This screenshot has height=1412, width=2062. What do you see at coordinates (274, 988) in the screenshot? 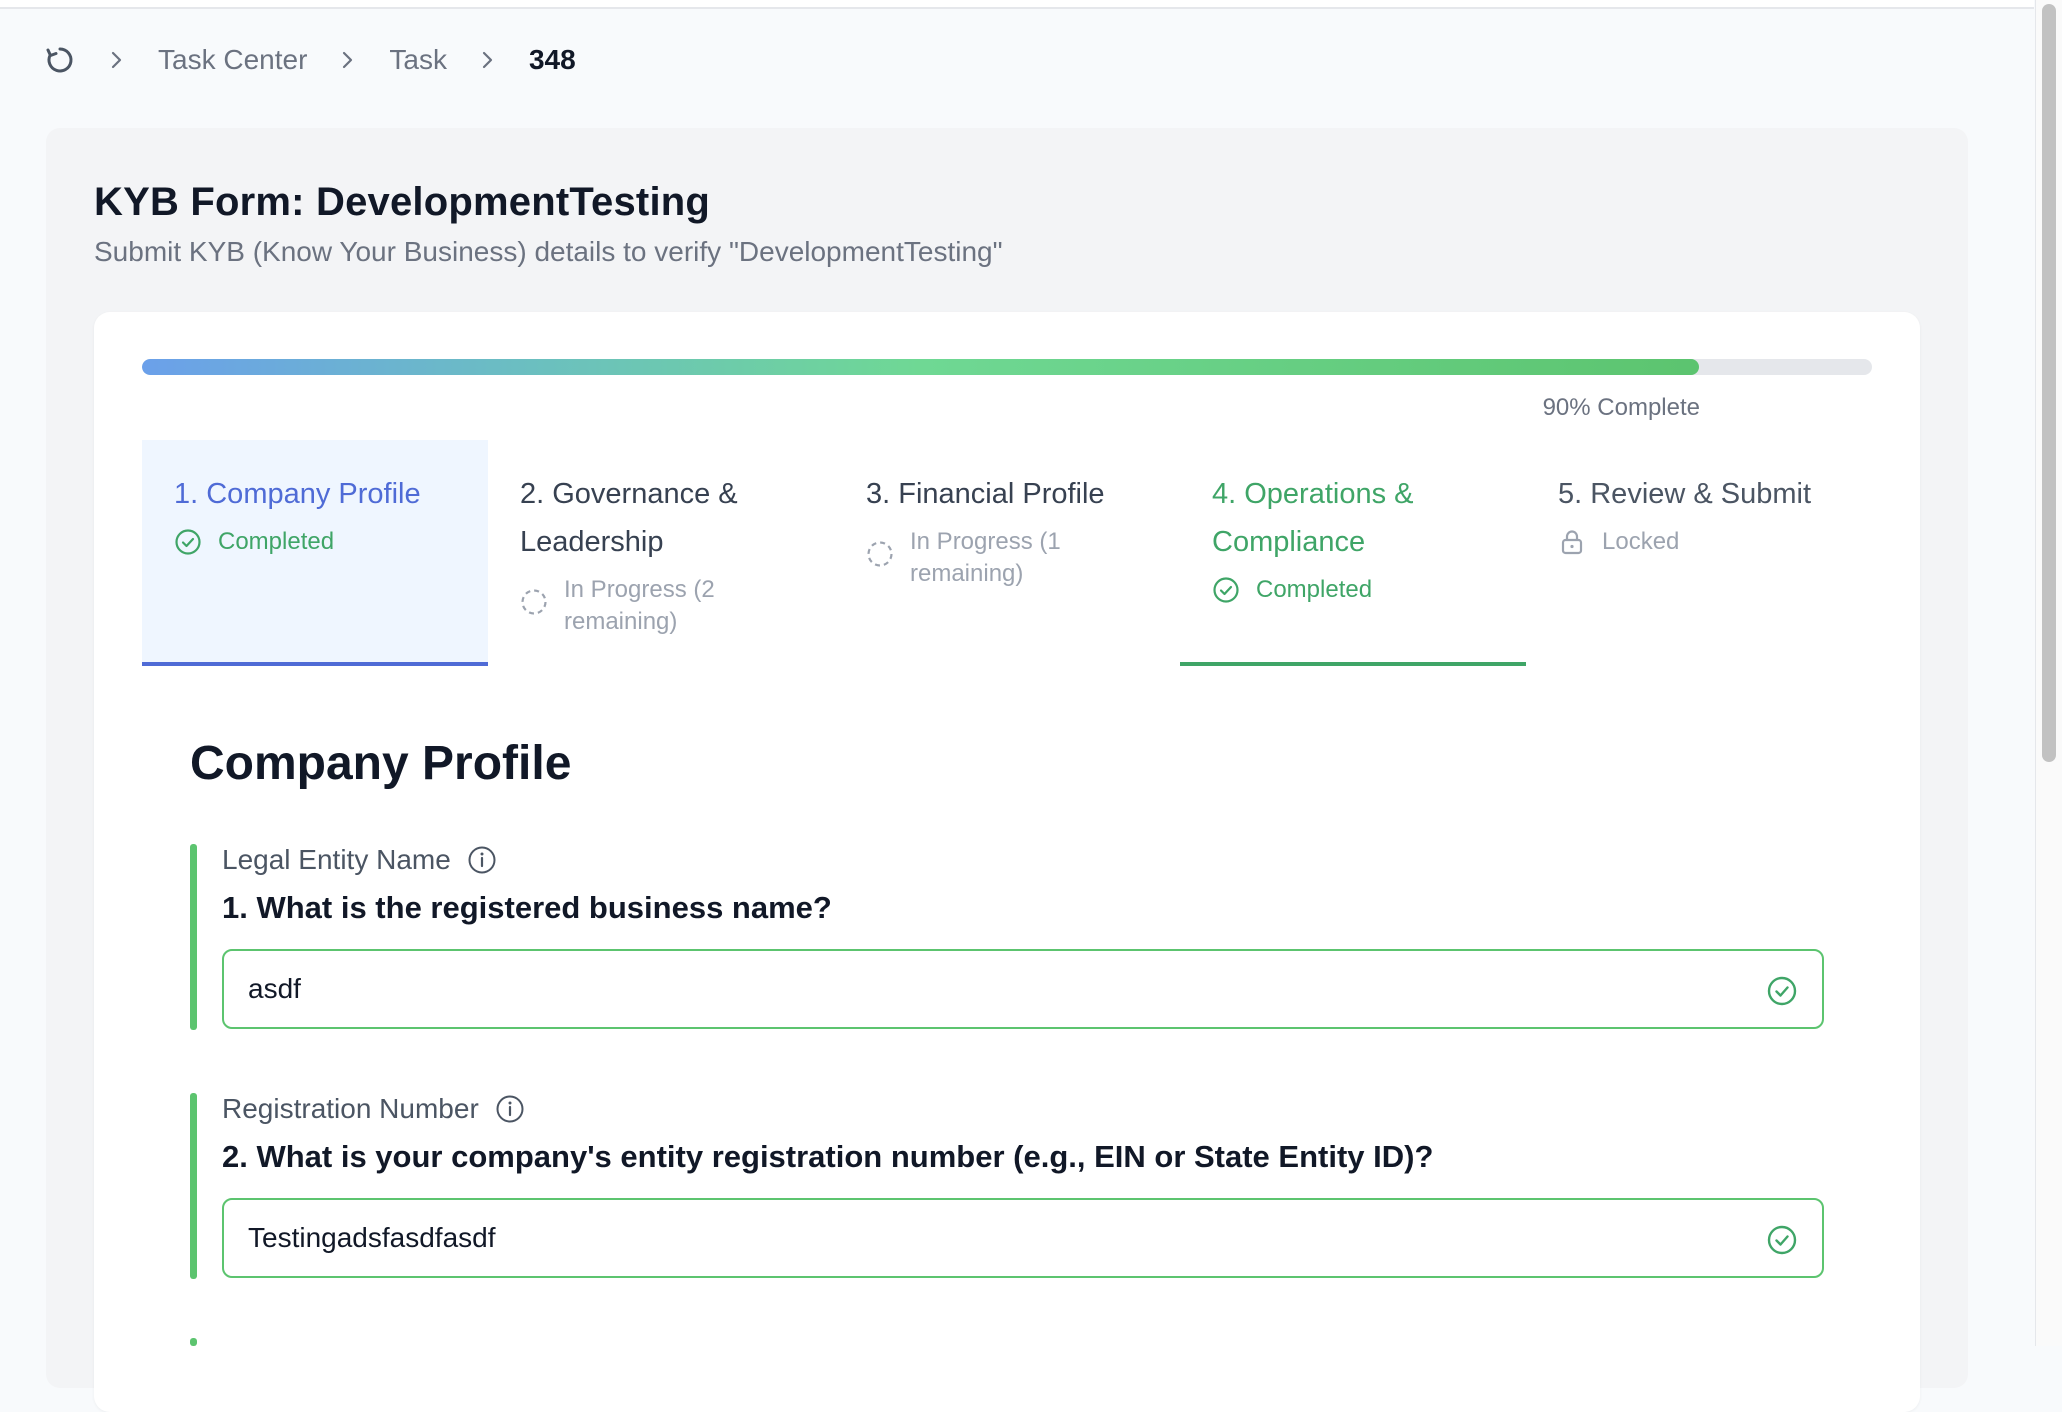
I see `input-value: asdf` at bounding box center [274, 988].